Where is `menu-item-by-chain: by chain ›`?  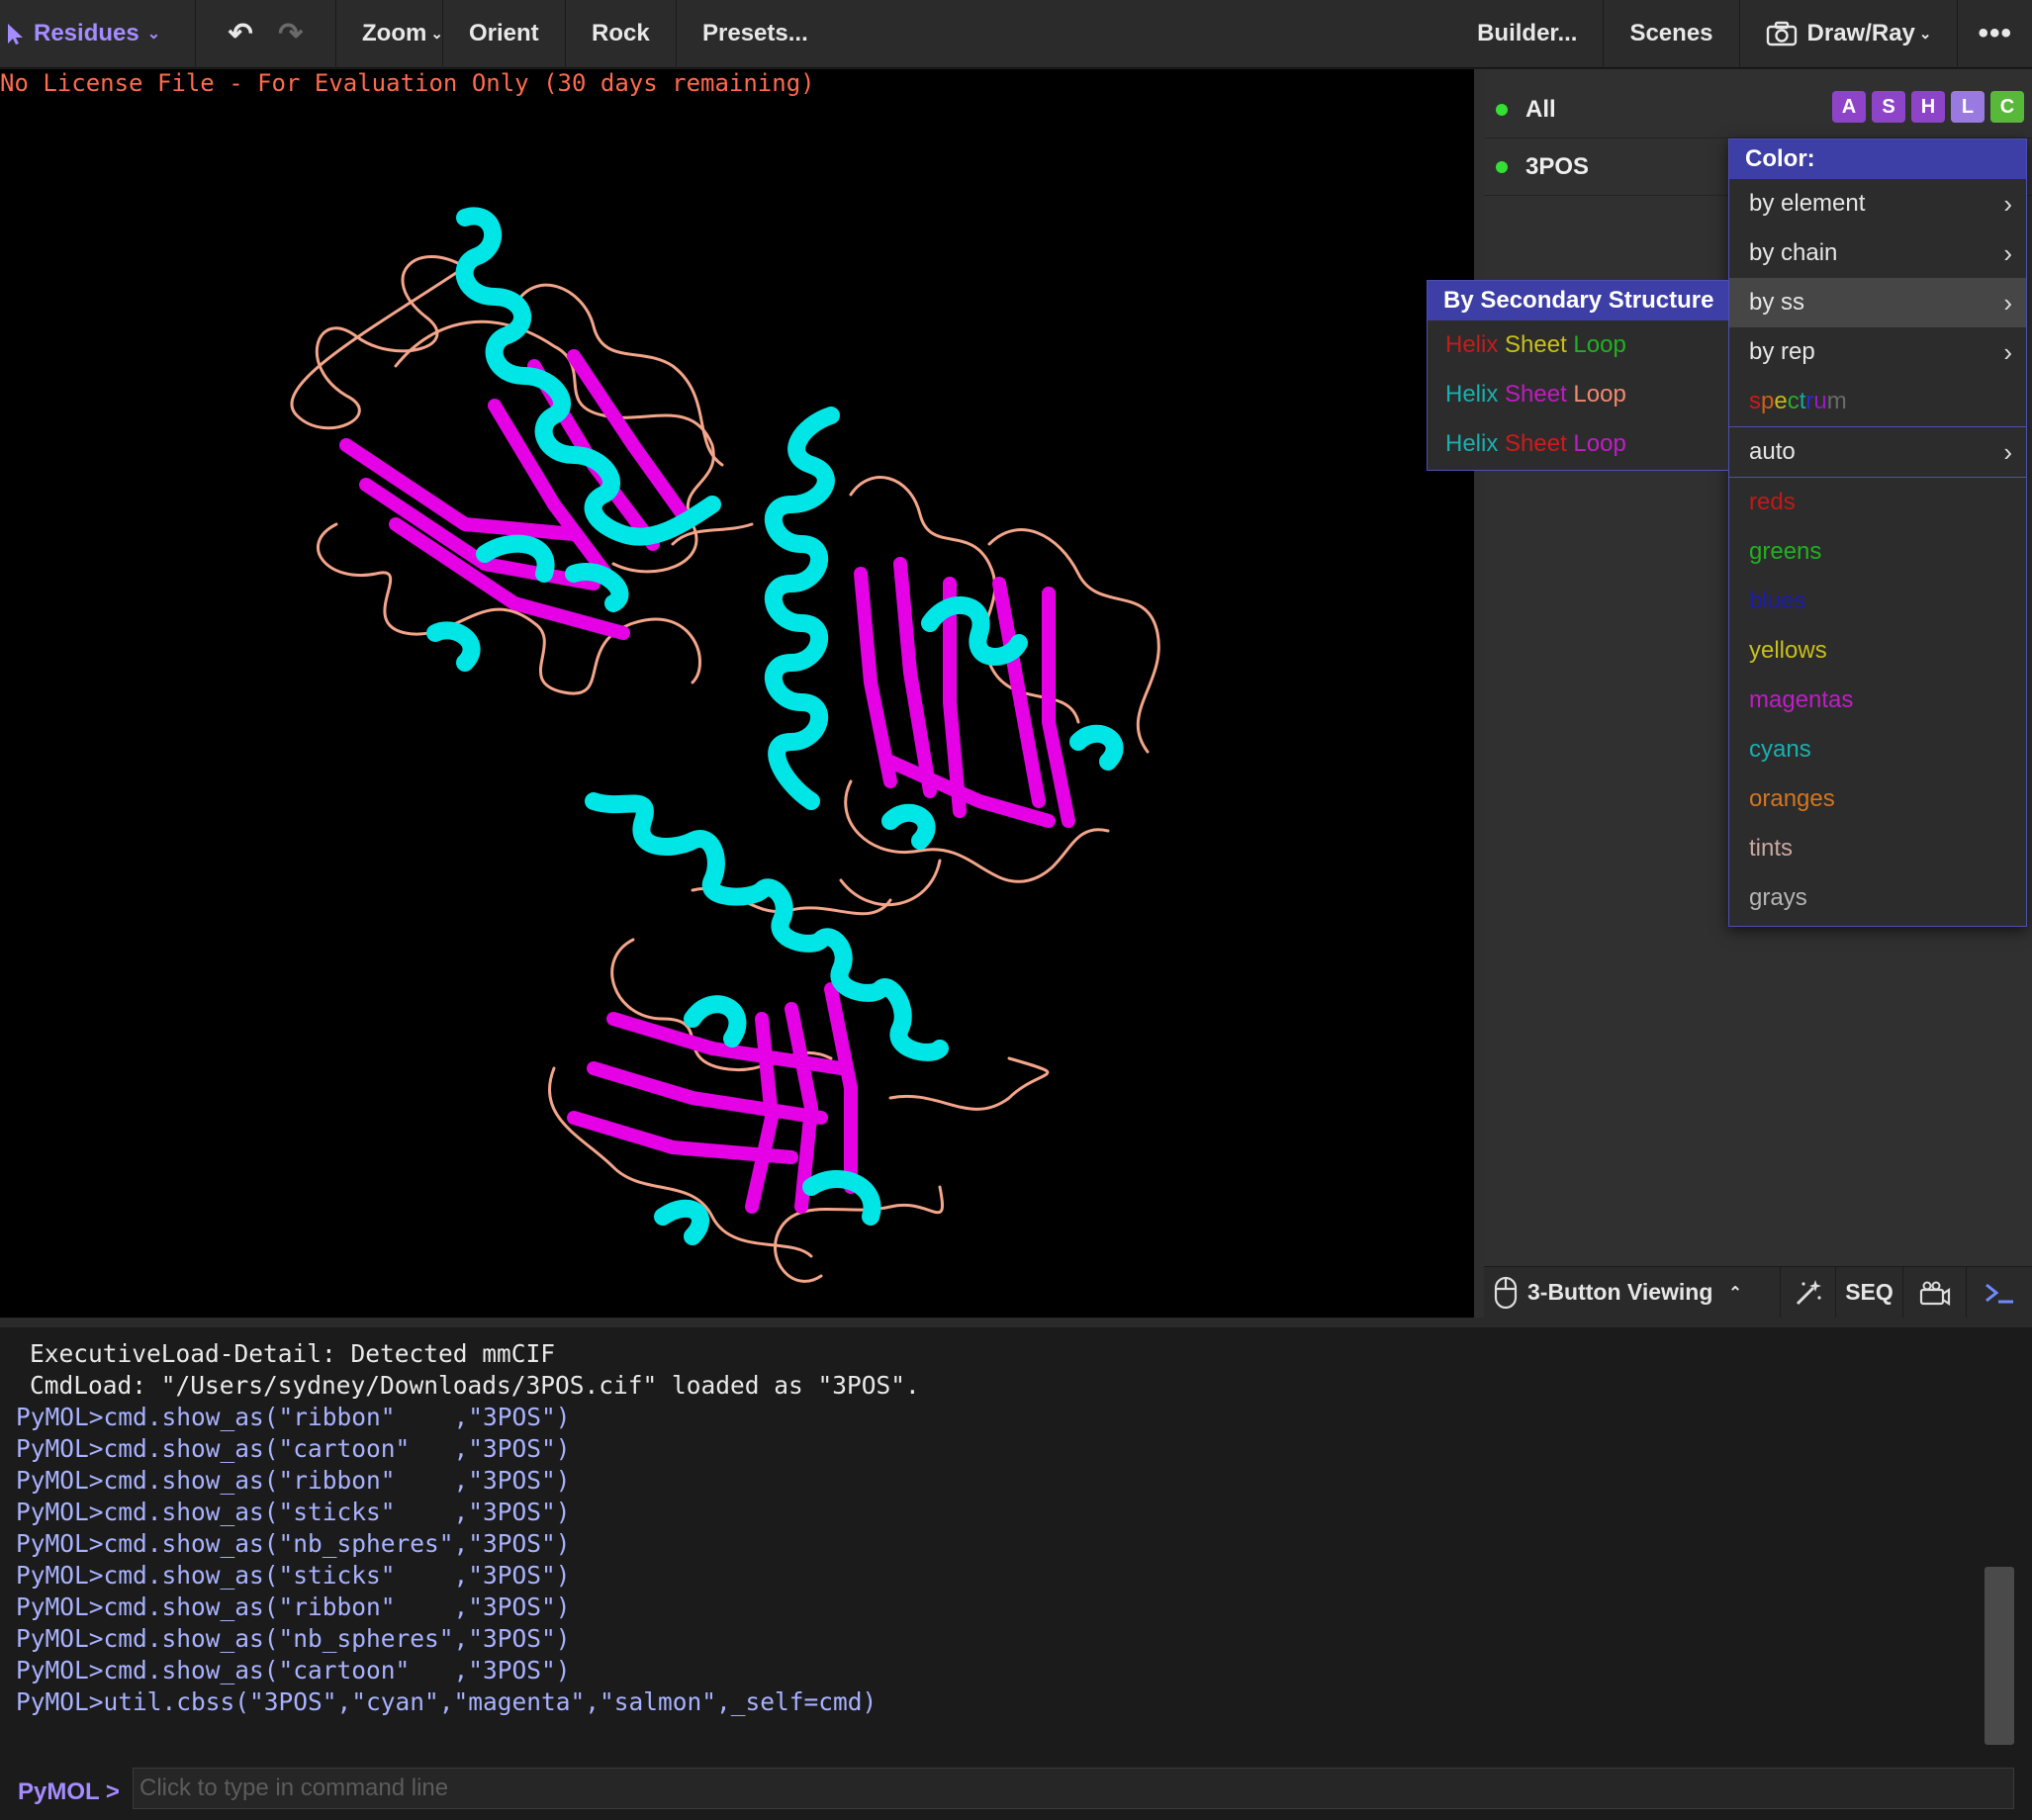
menu-item-by-chain: by chain › is located at coordinates (1877, 253).